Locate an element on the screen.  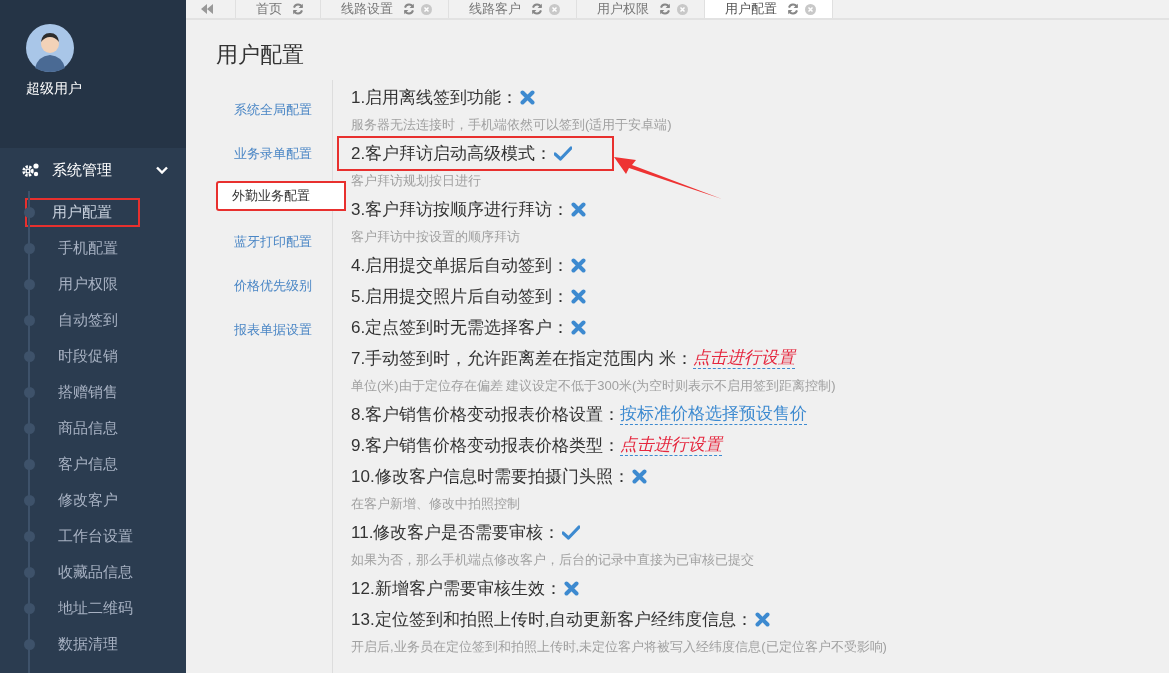
sub-nav-item: 报表单据设置 is located at coordinates (274, 328).